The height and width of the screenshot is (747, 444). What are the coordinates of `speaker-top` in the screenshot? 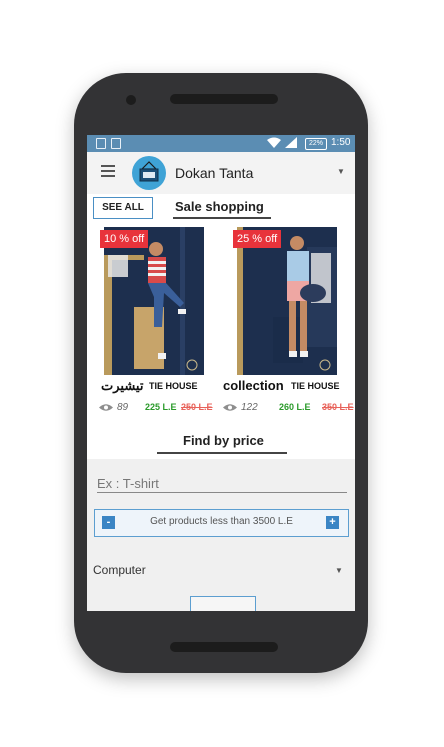 It's located at (224, 99).